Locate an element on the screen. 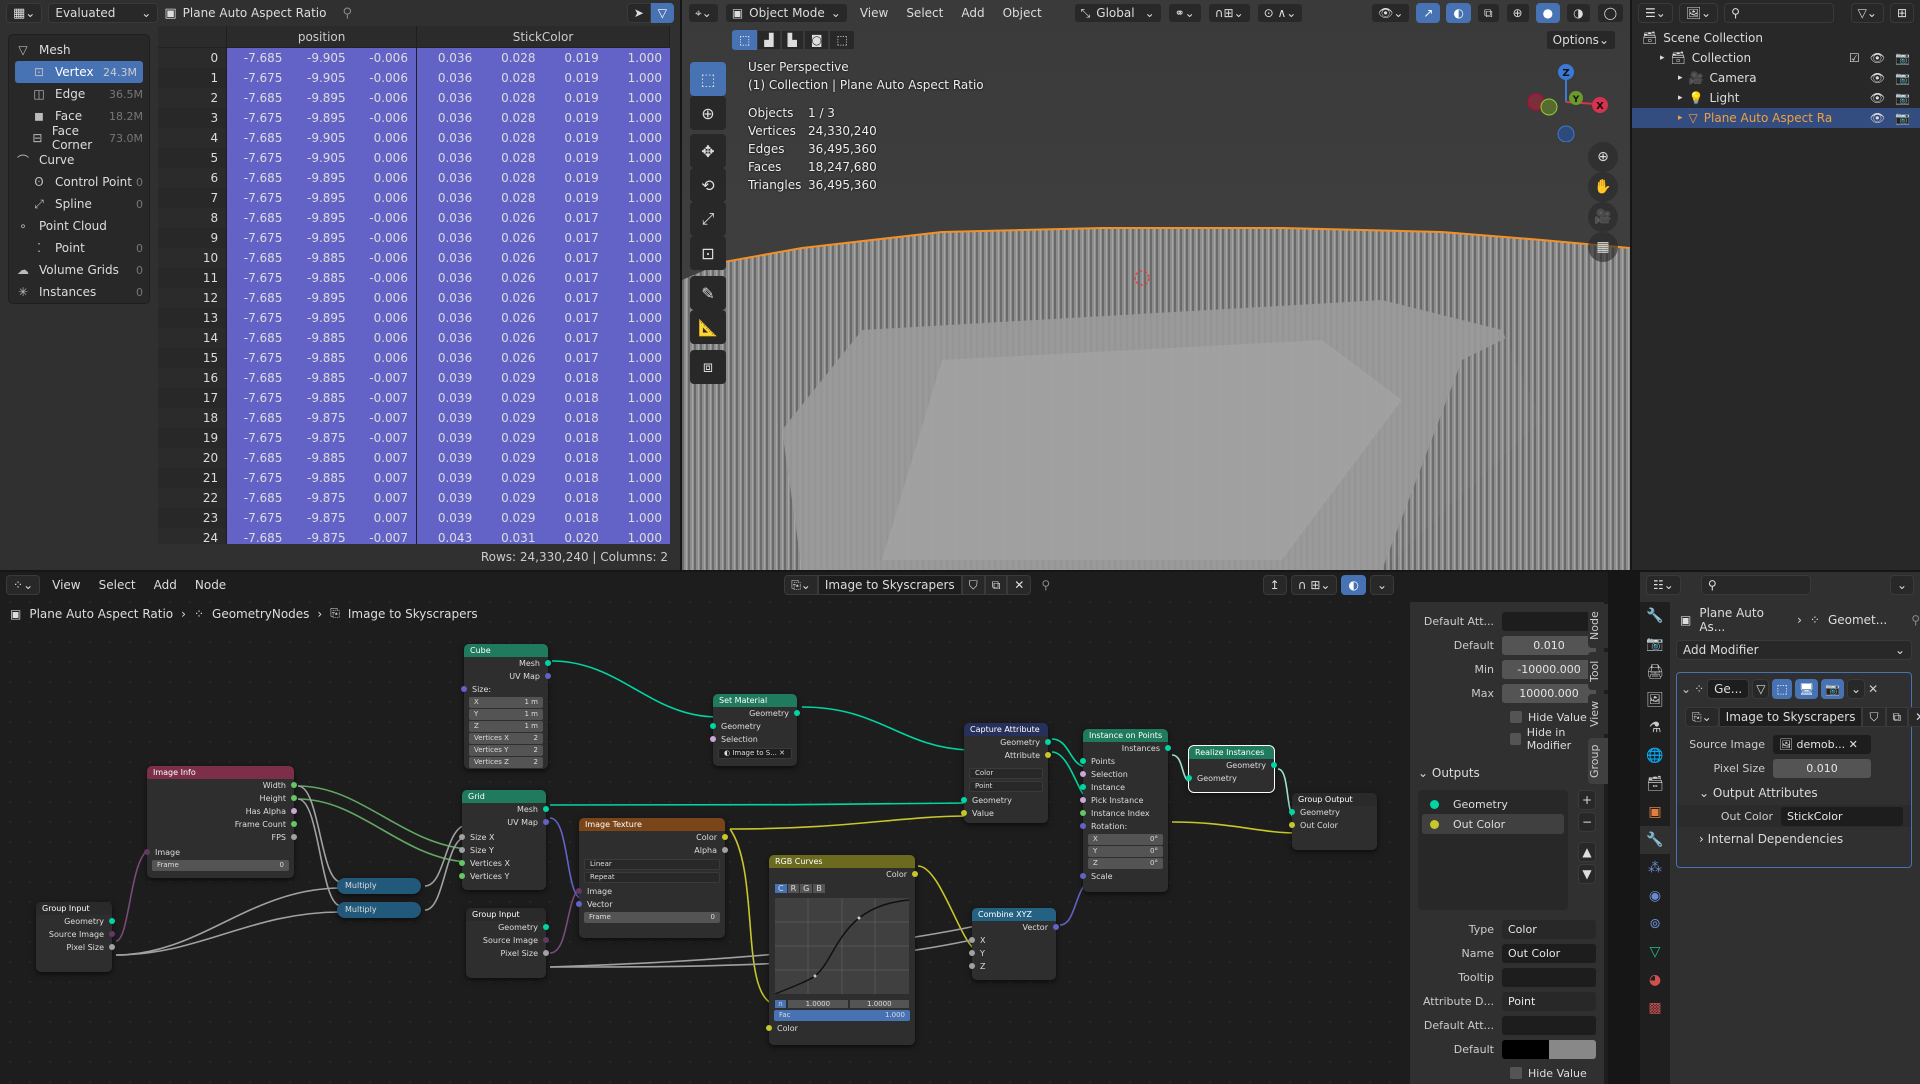  proportional-edit-toggle: ⊙ ∧⌄ is located at coordinates (1280, 13).